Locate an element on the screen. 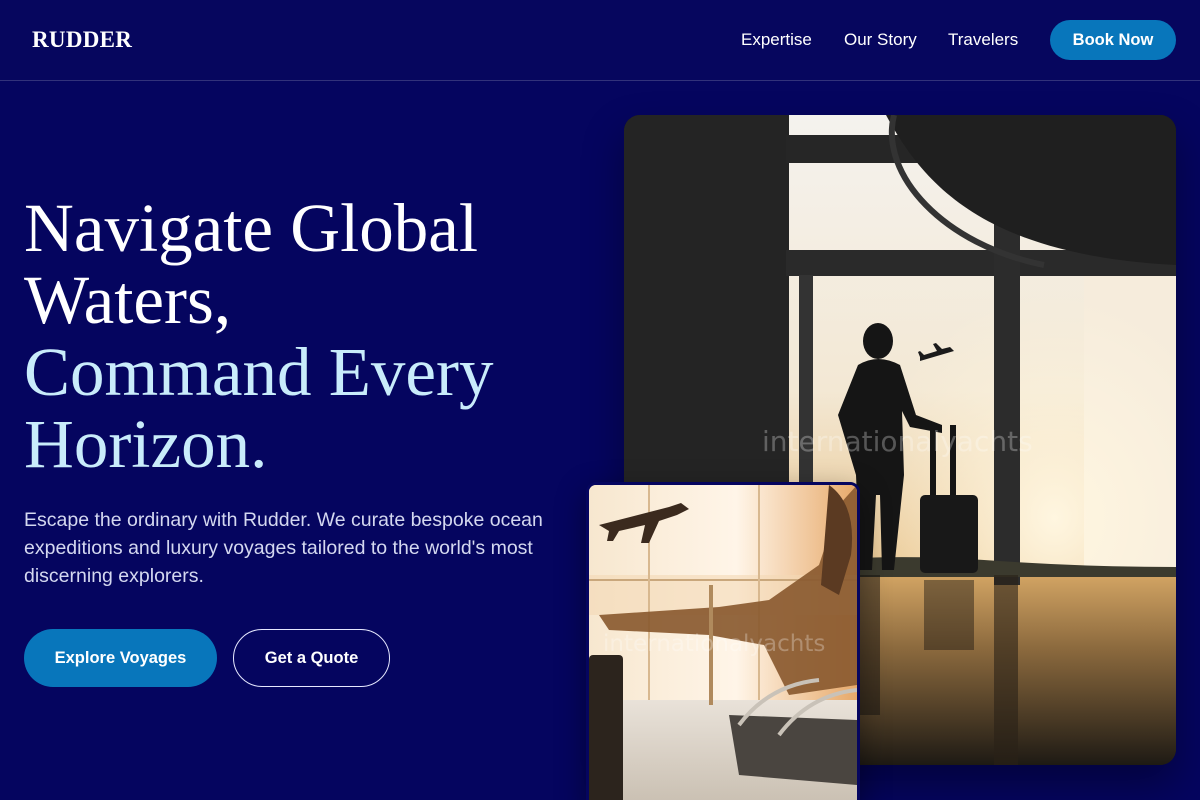  headline-line-2: Waters, is located at coordinates (128, 300).